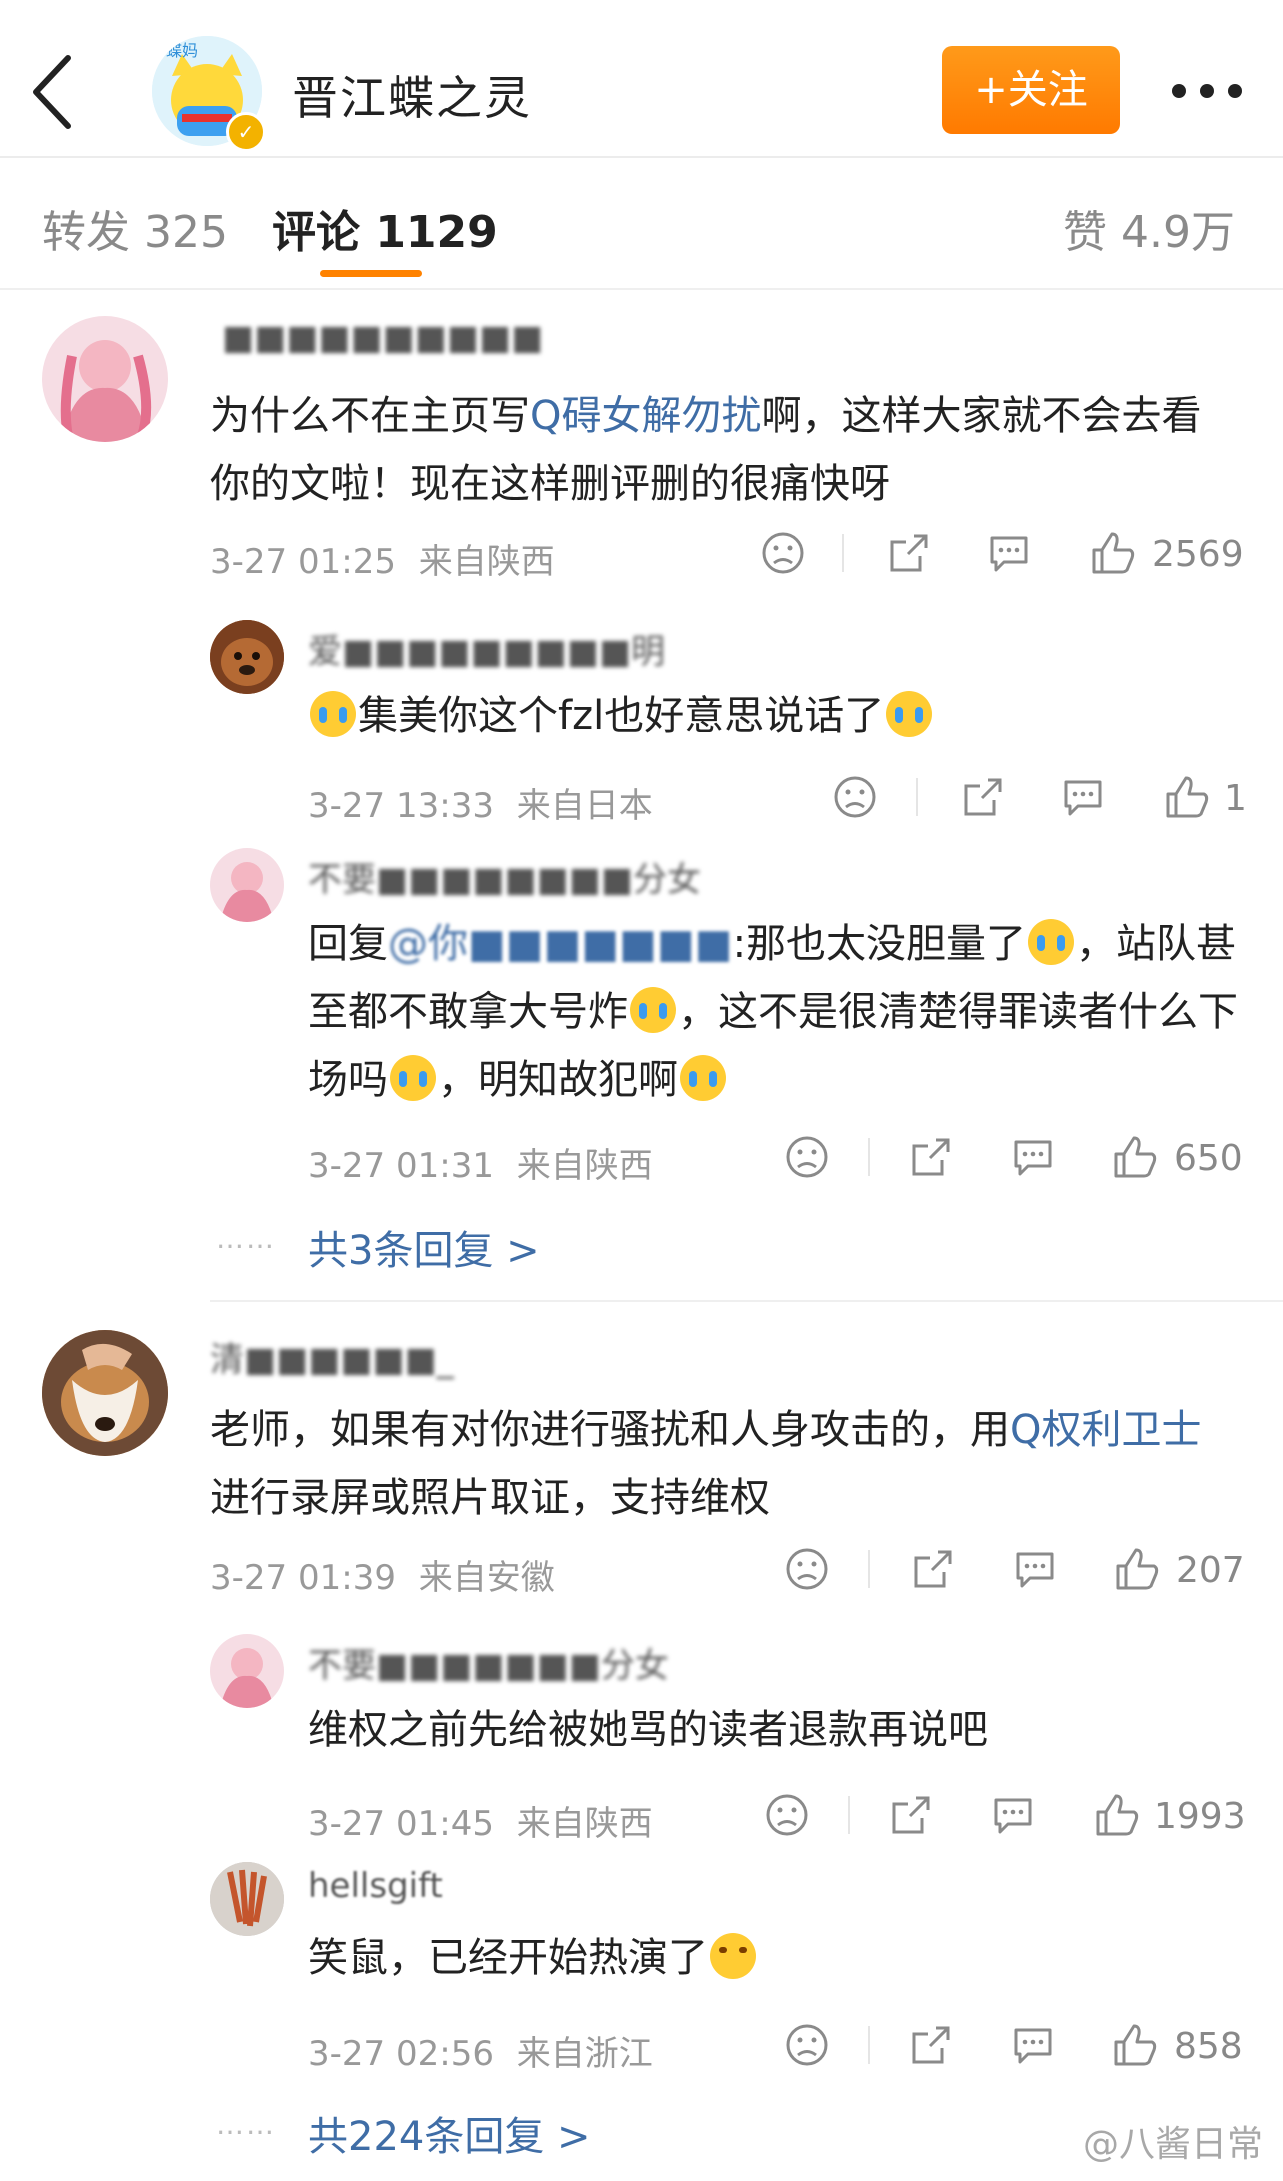 The image size is (1283, 2181). Describe the element at coordinates (1208, 1158) in the screenshot. I see `like-count: 650` at that location.